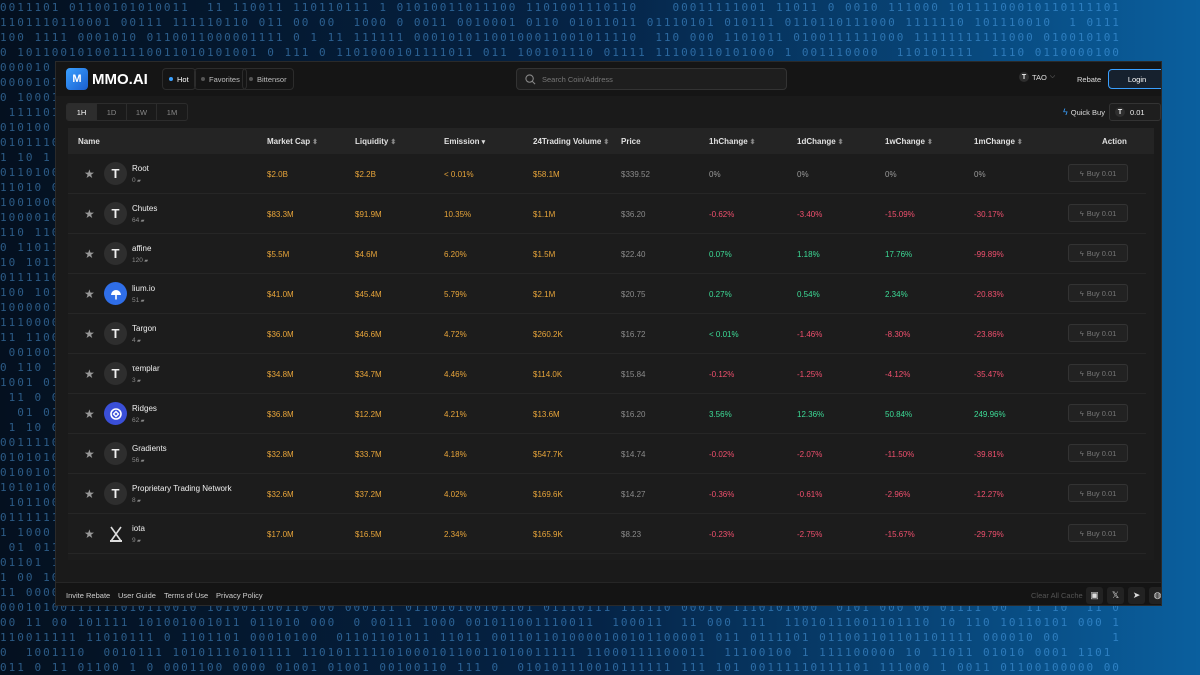  I want to click on tab-1w: 1W, so click(142, 112).